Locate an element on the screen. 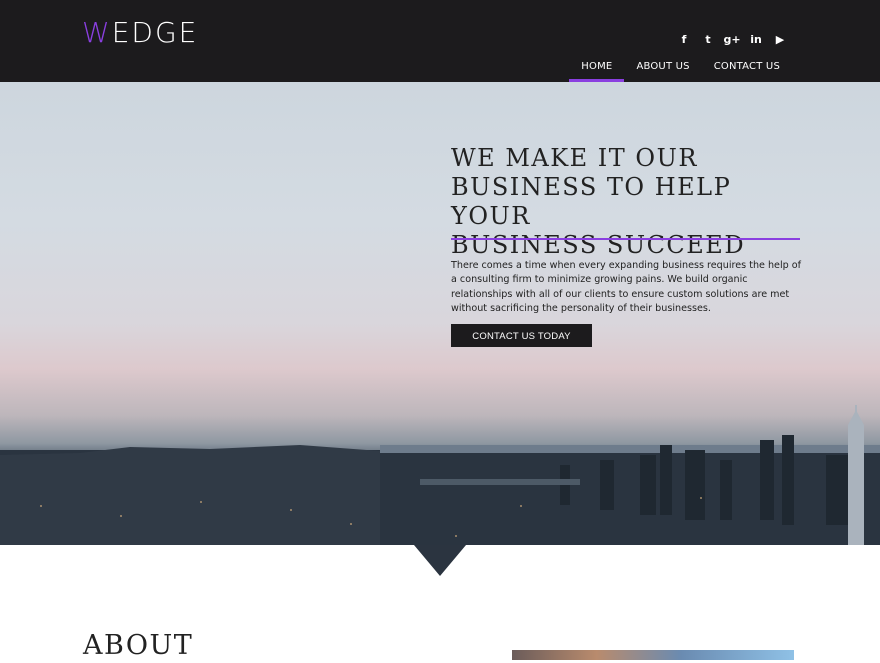  section-arrow is located at coordinates (440, 560).